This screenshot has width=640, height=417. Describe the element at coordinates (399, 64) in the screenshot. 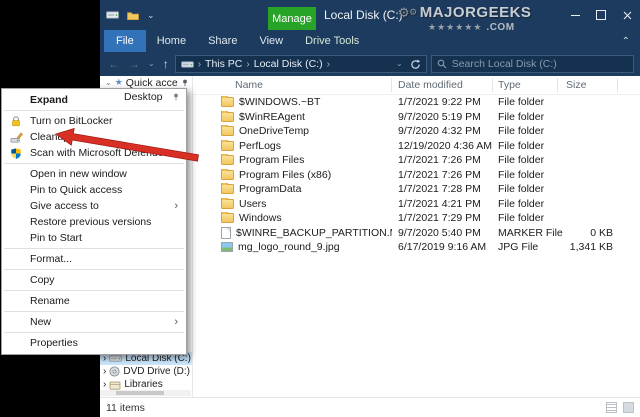

I see `address-dropdown-icon: ⌄` at that location.